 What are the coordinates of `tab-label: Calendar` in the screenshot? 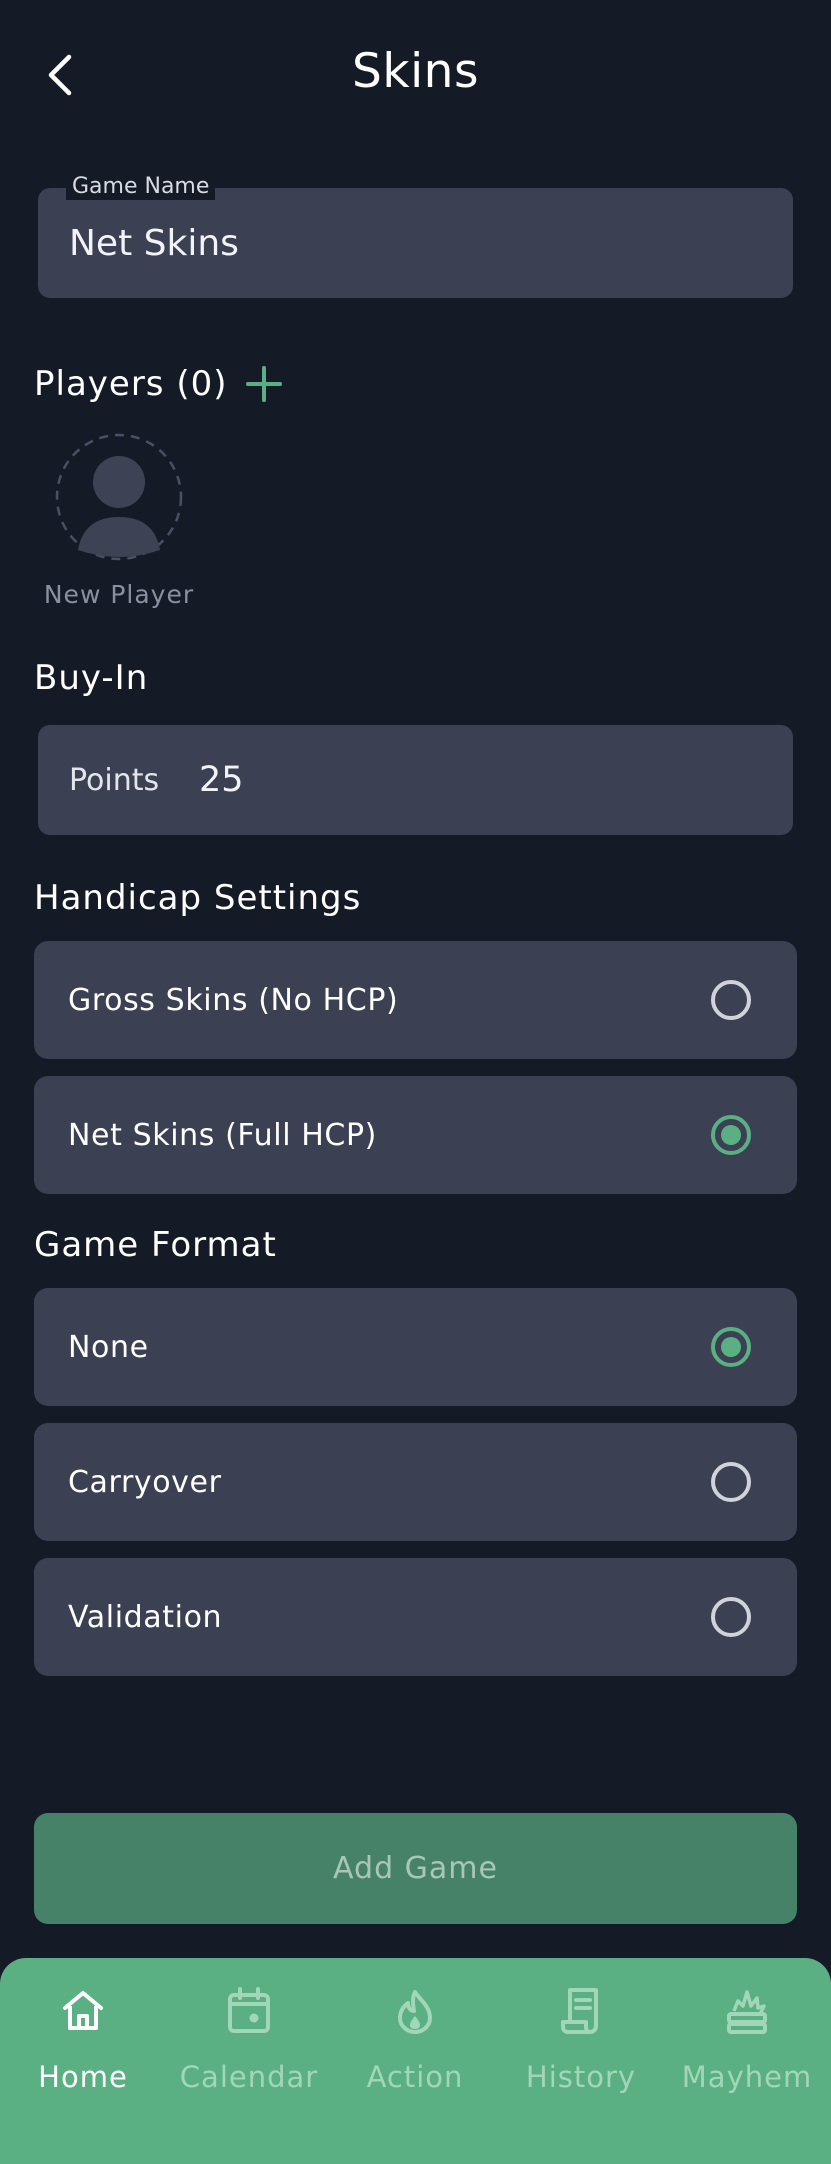 It's located at (249, 2077).